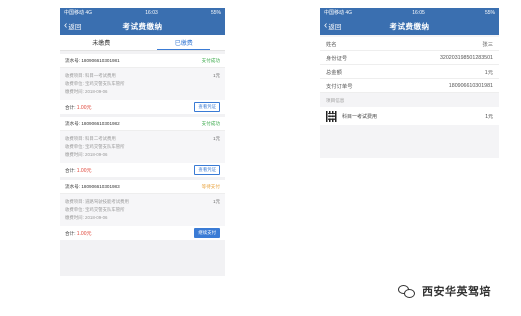  What do you see at coordinates (100, 123) in the screenshot?
I see `serial-number: 180906610301982` at bounding box center [100, 123].